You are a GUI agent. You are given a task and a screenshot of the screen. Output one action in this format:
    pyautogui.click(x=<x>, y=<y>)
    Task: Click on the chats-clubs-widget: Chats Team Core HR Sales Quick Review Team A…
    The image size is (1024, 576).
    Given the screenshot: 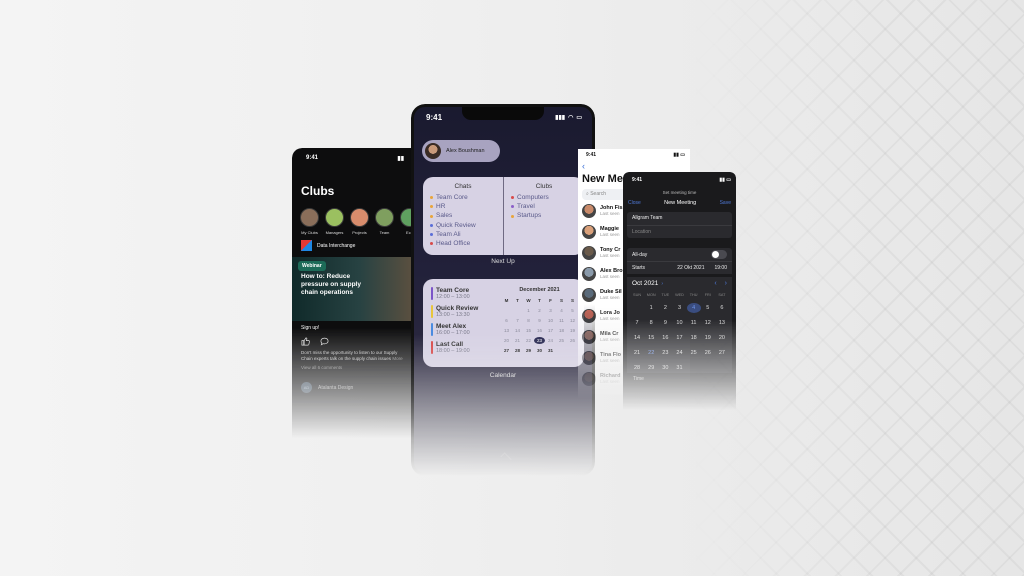 What is the action you would take?
    pyautogui.click(x=503, y=216)
    